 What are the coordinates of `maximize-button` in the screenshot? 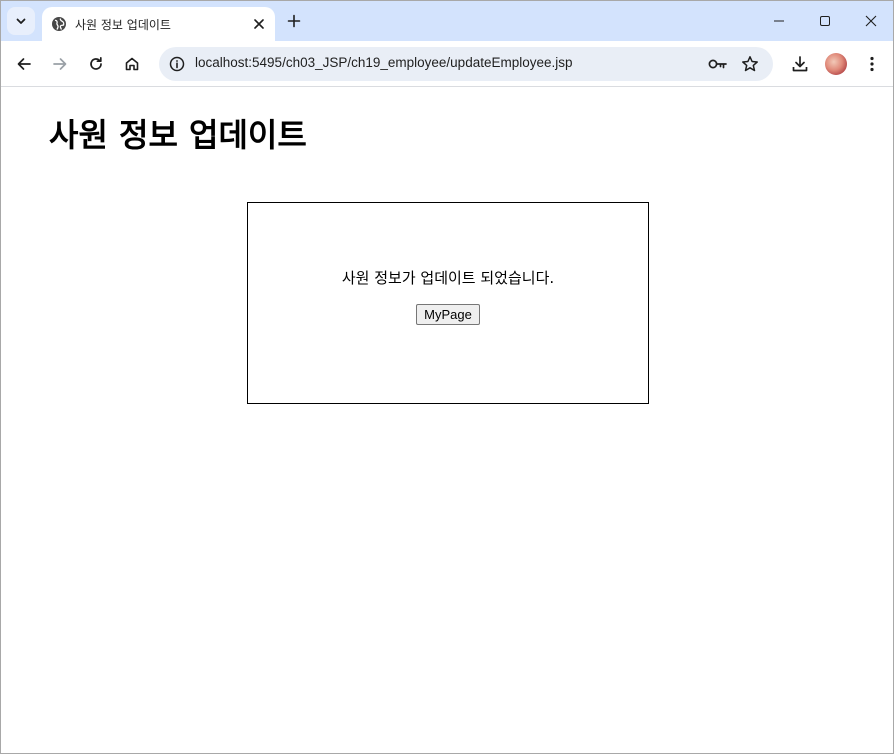 It's located at (825, 21).